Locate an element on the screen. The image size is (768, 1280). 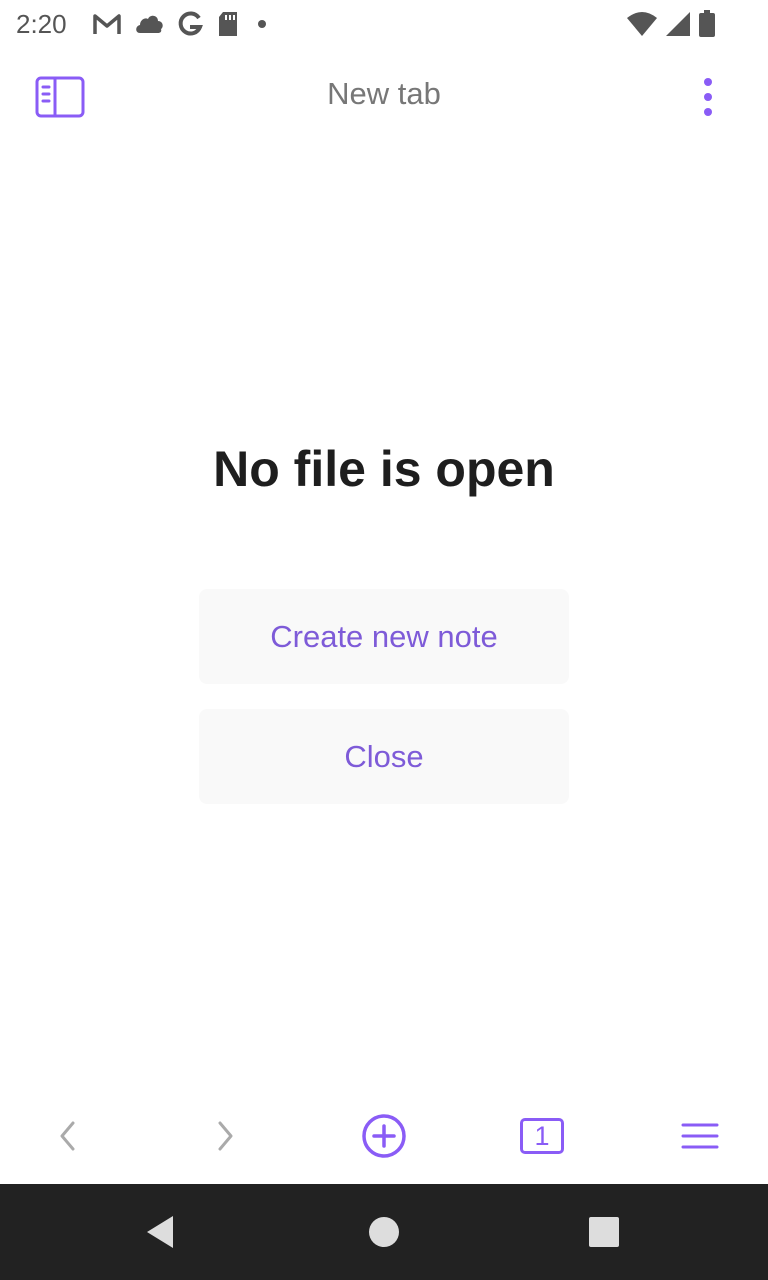
app-header: New tab is located at coordinates (384, 98).